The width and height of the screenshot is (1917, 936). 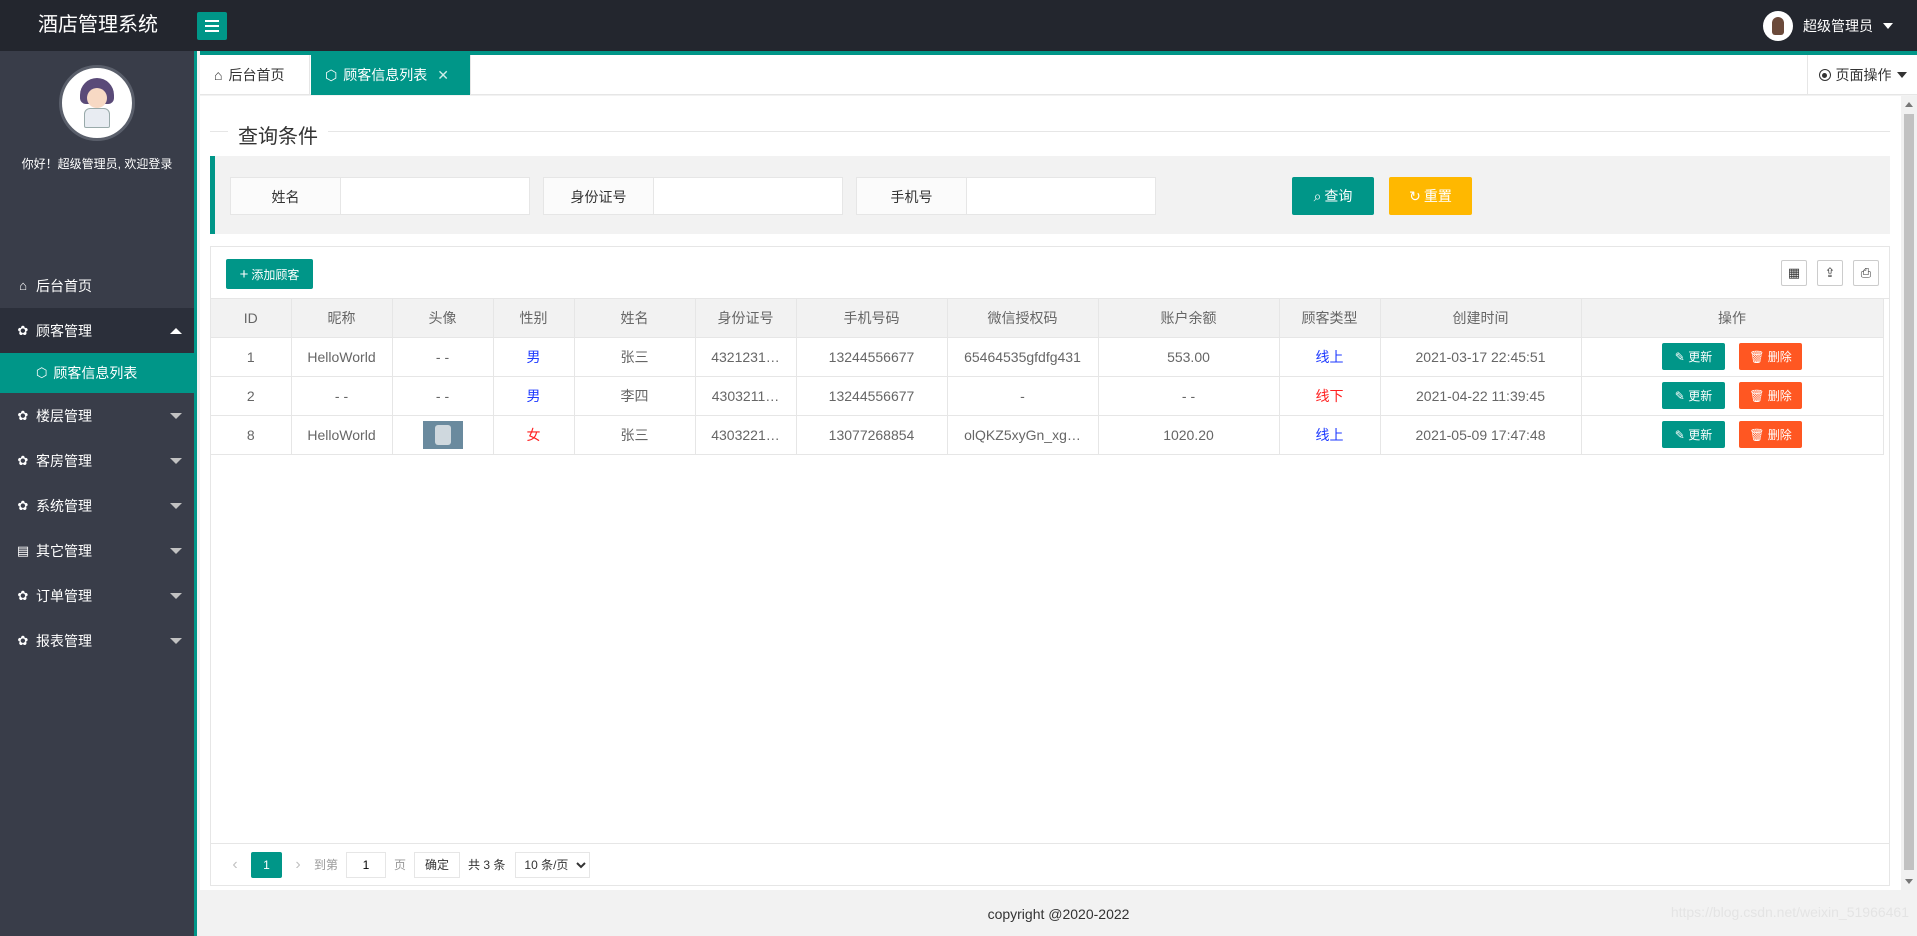 What do you see at coordinates (23, 640) in the screenshot?
I see `gear-icon: ✿` at bounding box center [23, 640].